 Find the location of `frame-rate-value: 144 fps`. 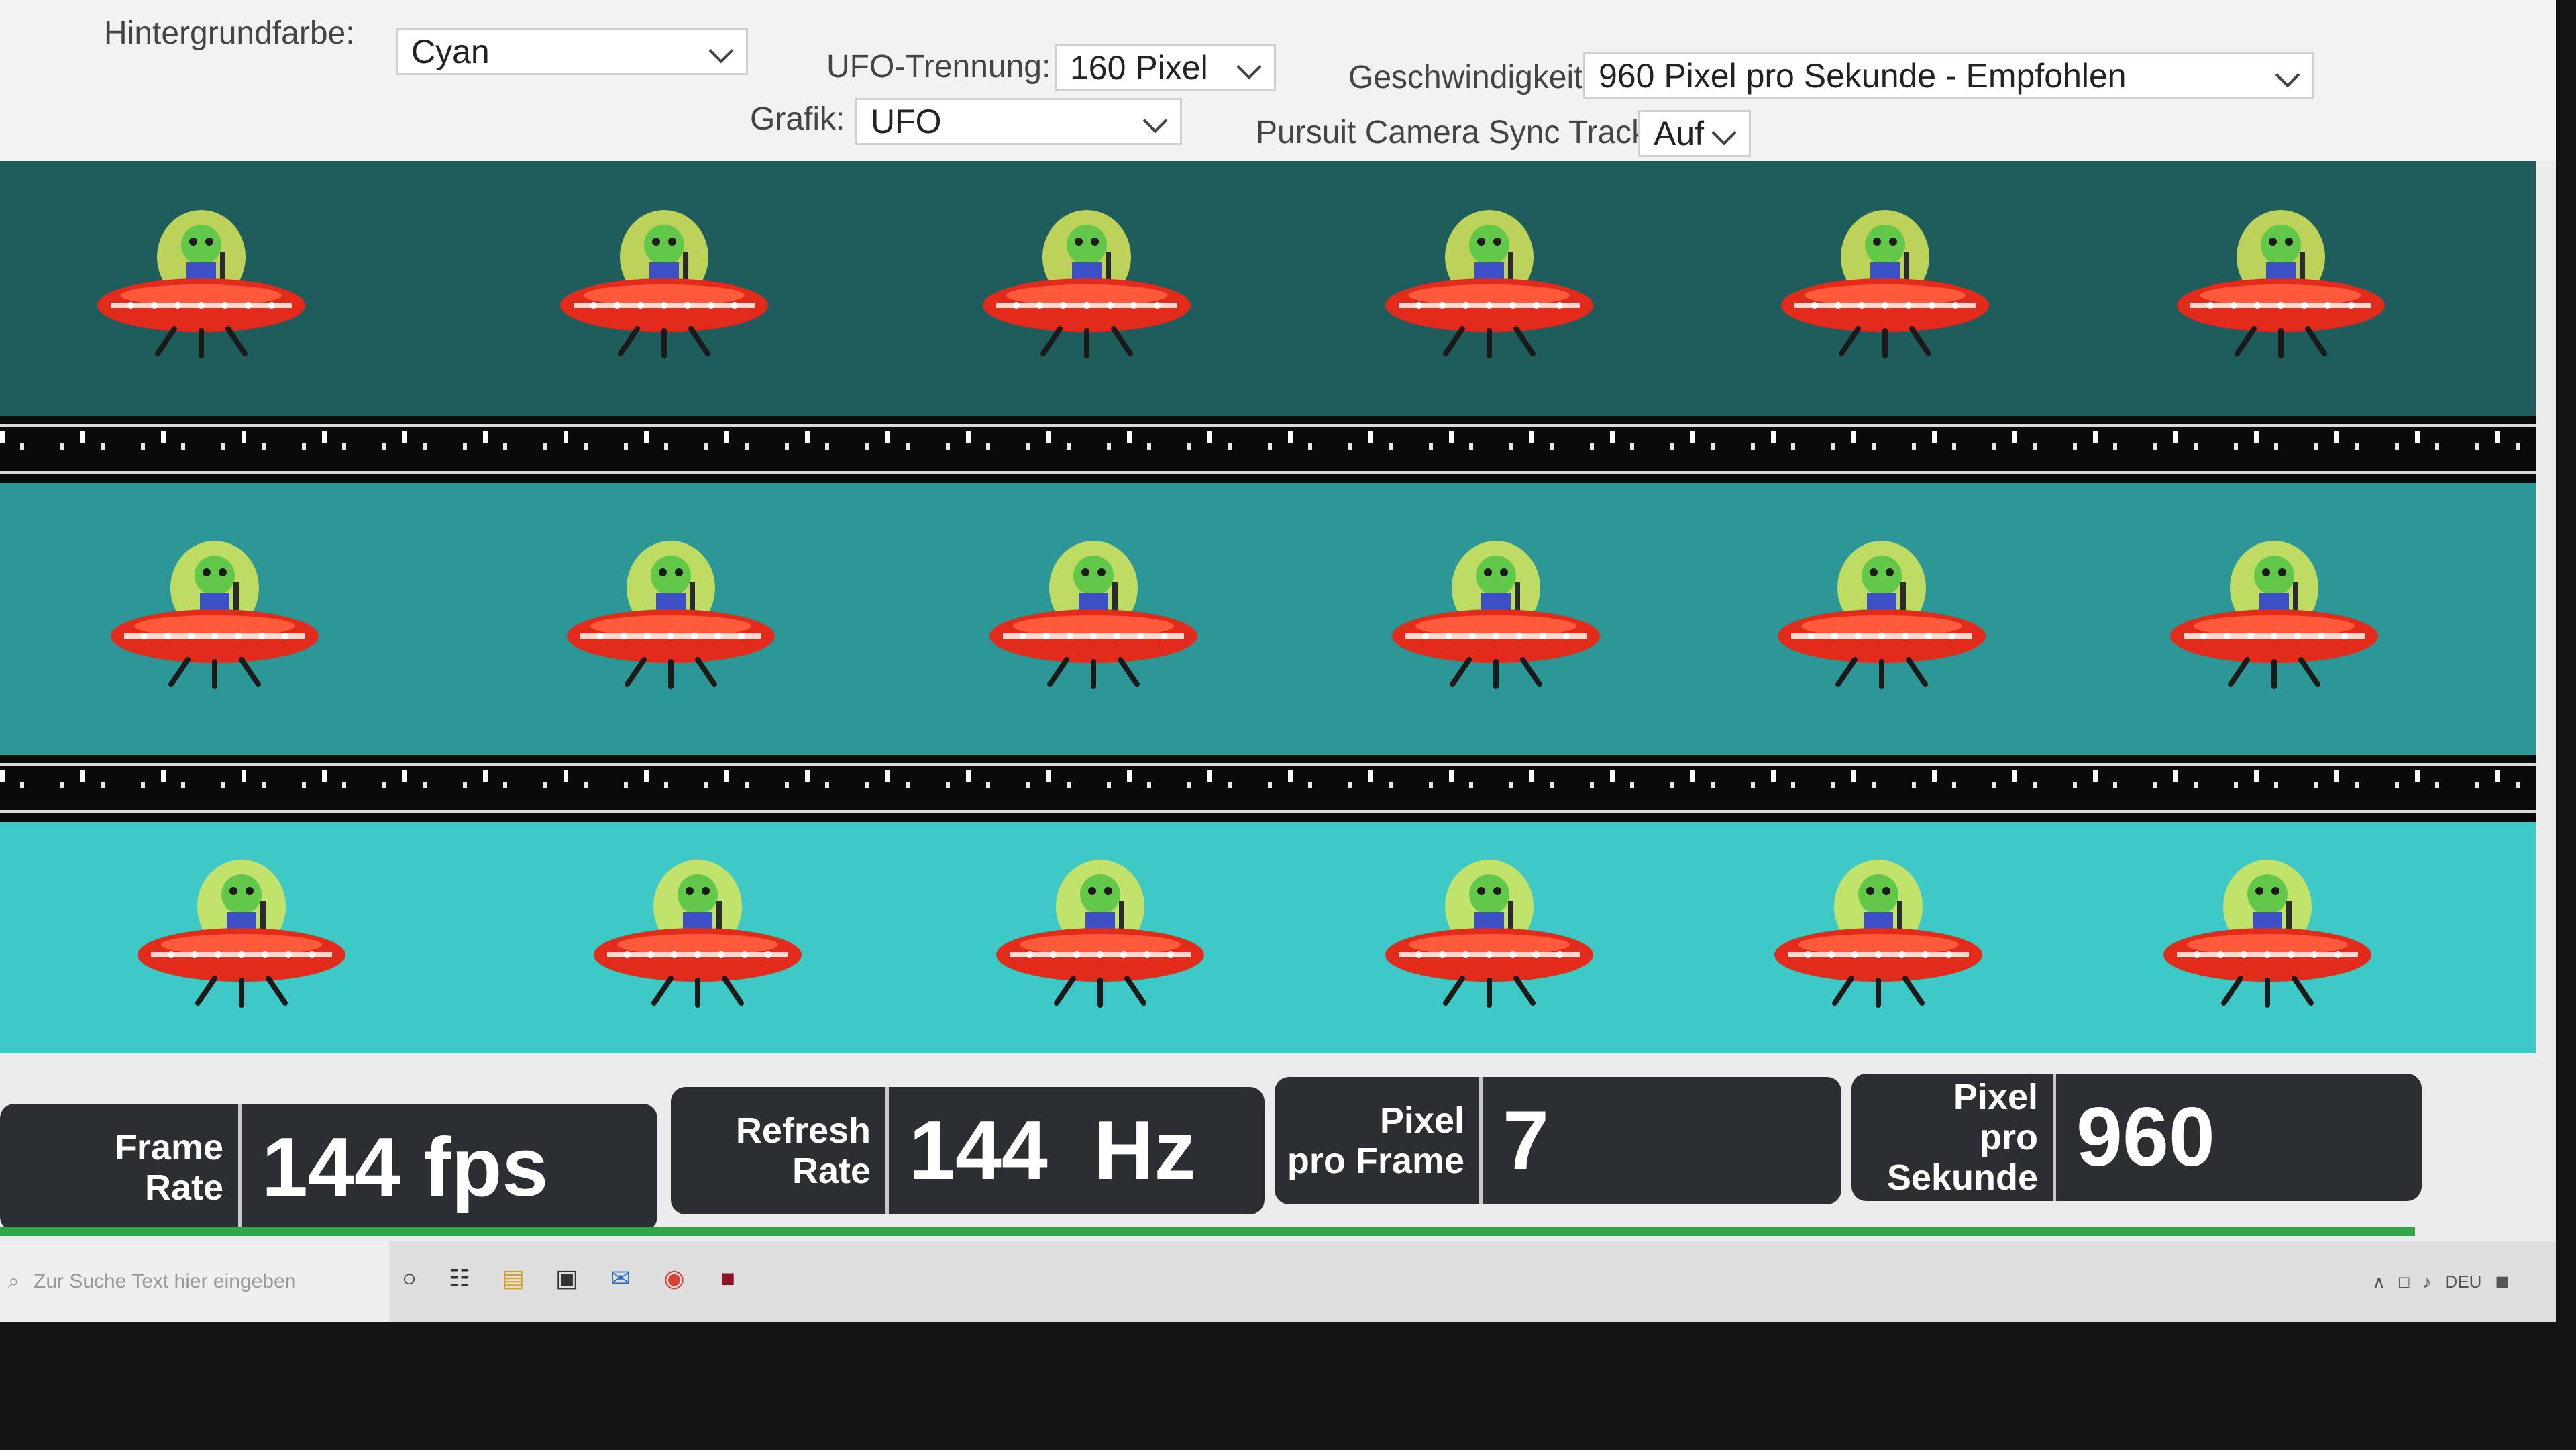

frame-rate-value: 144 fps is located at coordinates (405, 1167).